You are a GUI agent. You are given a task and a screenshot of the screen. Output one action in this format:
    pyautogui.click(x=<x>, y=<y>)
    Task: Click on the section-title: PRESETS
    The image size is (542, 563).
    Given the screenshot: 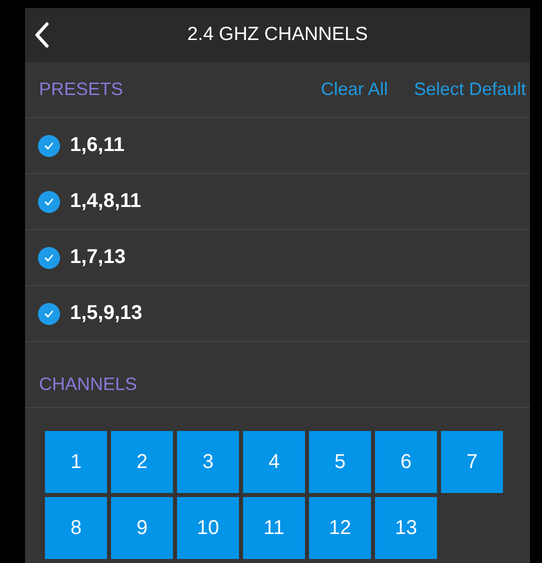 What is the action you would take?
    pyautogui.click(x=81, y=89)
    